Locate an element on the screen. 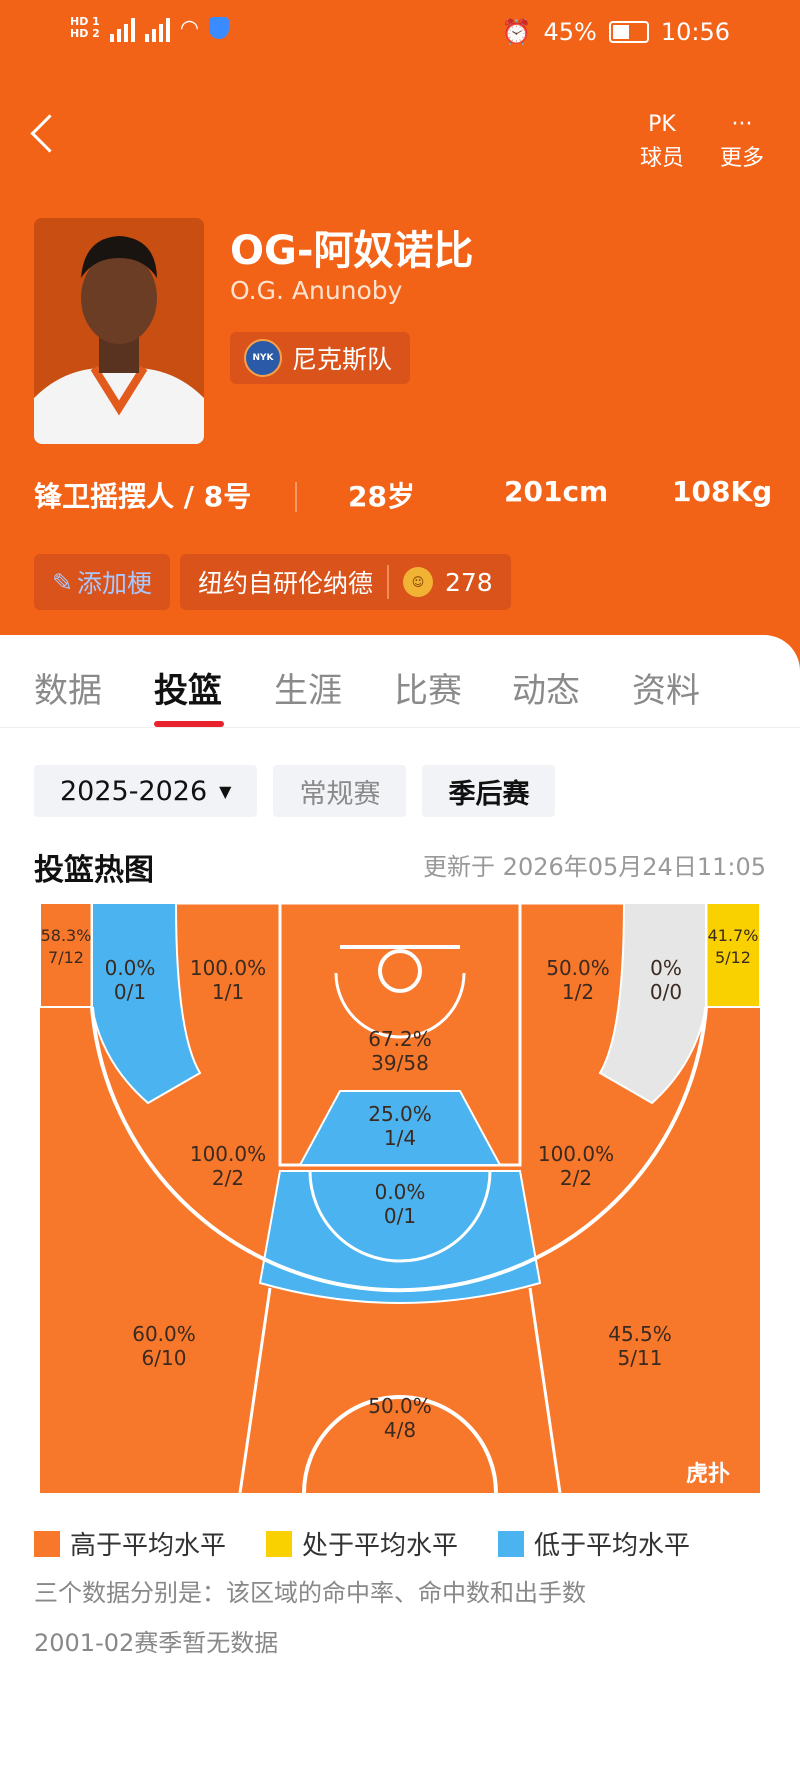 Image resolution: width=800 pixels, height=1778 pixels. tab-profile: 资料 is located at coordinates (666, 687).